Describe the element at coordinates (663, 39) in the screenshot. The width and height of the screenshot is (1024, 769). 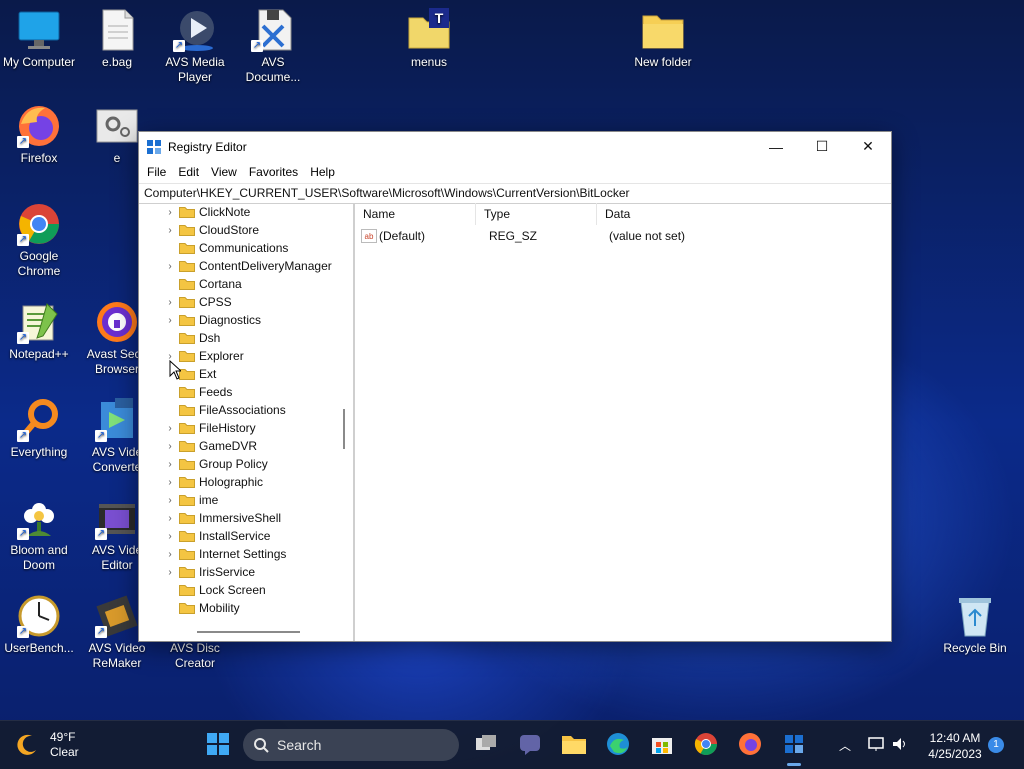
I see `desktop-icon-new-folder: New folder` at that location.